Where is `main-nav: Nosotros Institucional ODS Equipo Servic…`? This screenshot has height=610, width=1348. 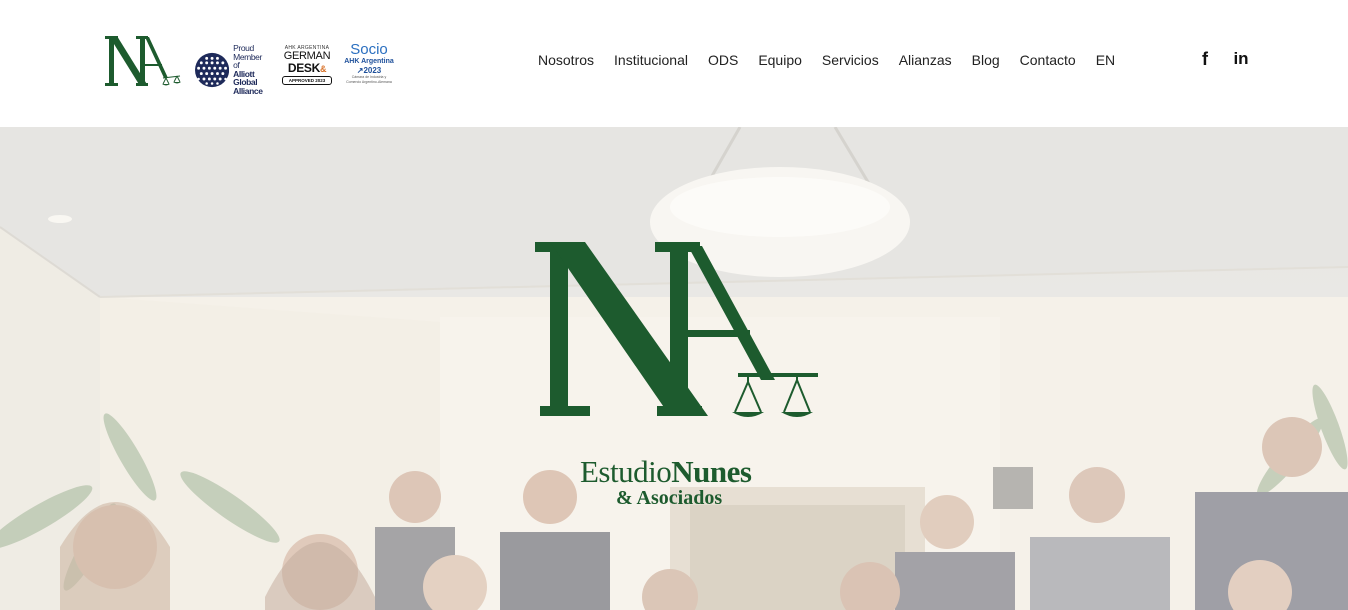 main-nav: Nosotros Institucional ODS Equipo Servic… is located at coordinates (826, 60).